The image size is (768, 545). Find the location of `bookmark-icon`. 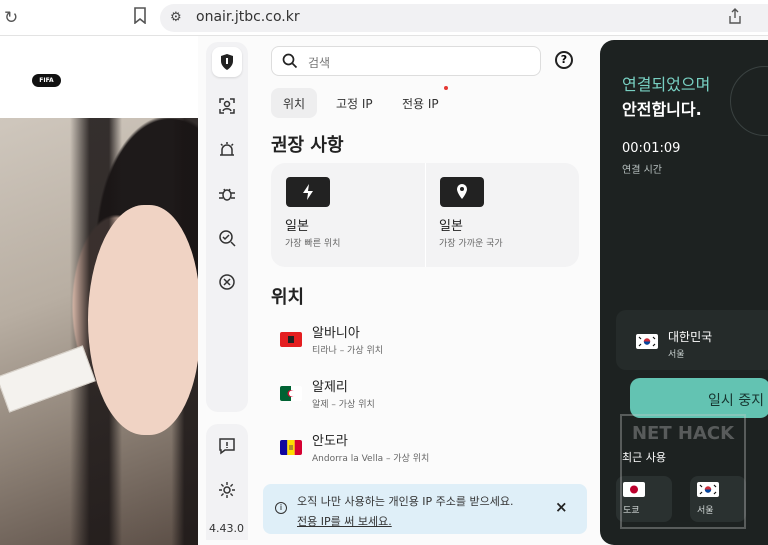

bookmark-icon is located at coordinates (140, 15).